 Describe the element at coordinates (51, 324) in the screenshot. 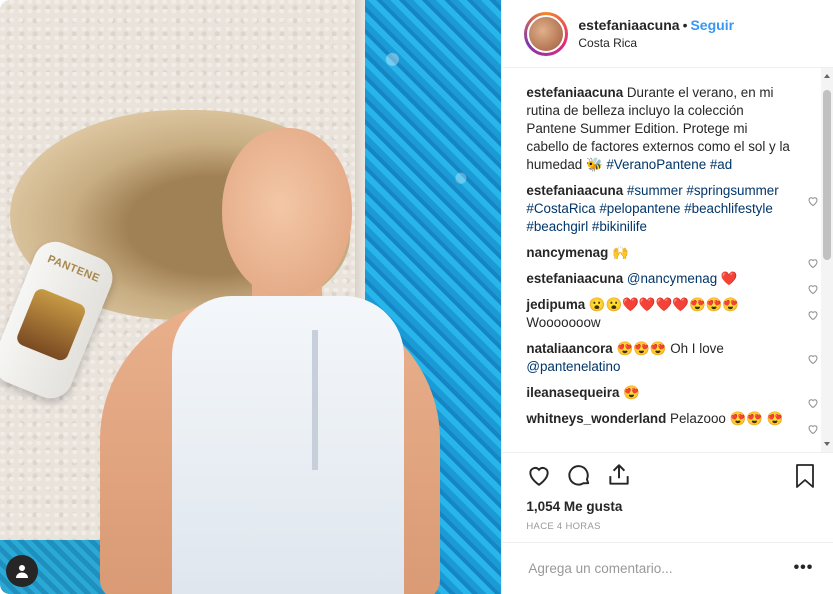

I see `bottle-label` at that location.